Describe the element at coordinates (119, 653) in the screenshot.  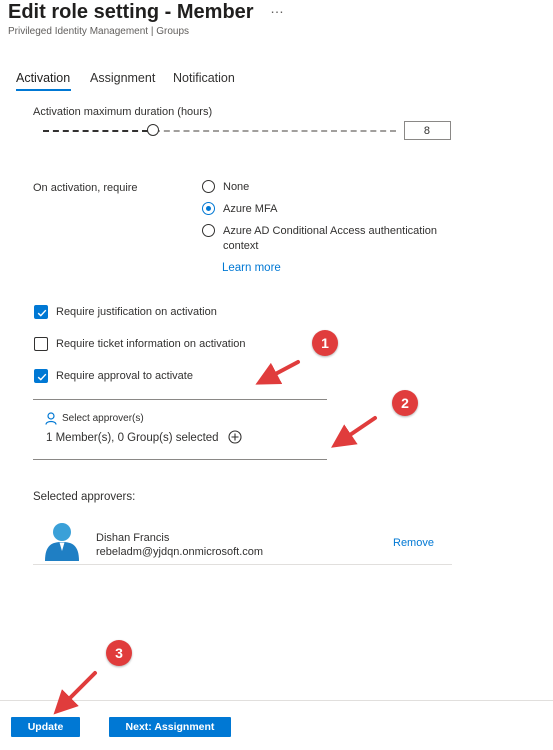
I see `annotation-badge-3: 3` at that location.